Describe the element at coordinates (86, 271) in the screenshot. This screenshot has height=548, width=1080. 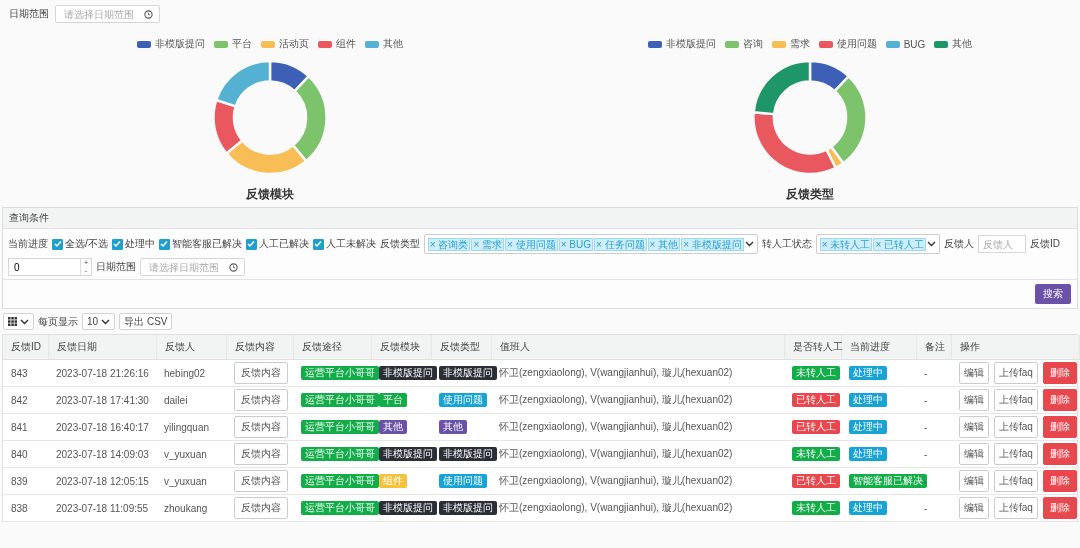
I see `decrement-button: -` at that location.